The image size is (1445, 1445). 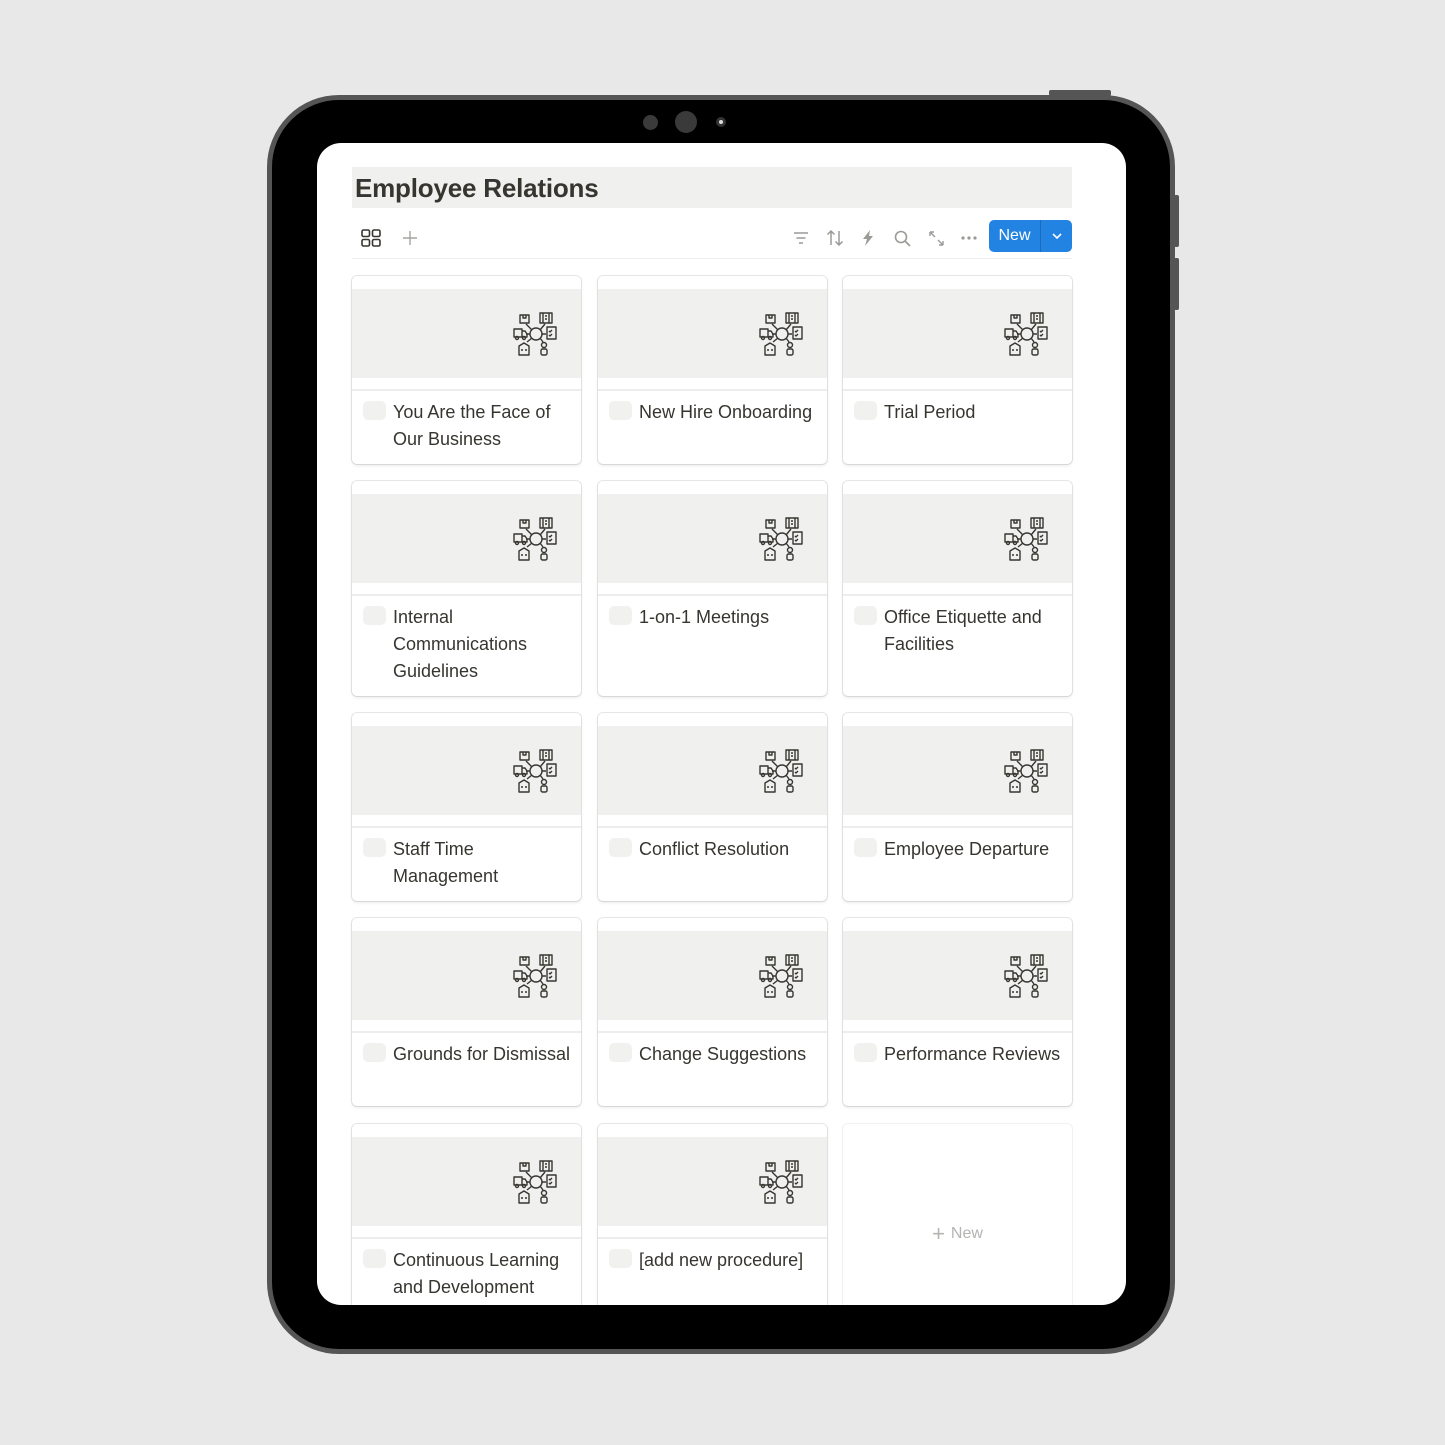 I want to click on gallery-card: Conflict Resolution, so click(x=712, y=807).